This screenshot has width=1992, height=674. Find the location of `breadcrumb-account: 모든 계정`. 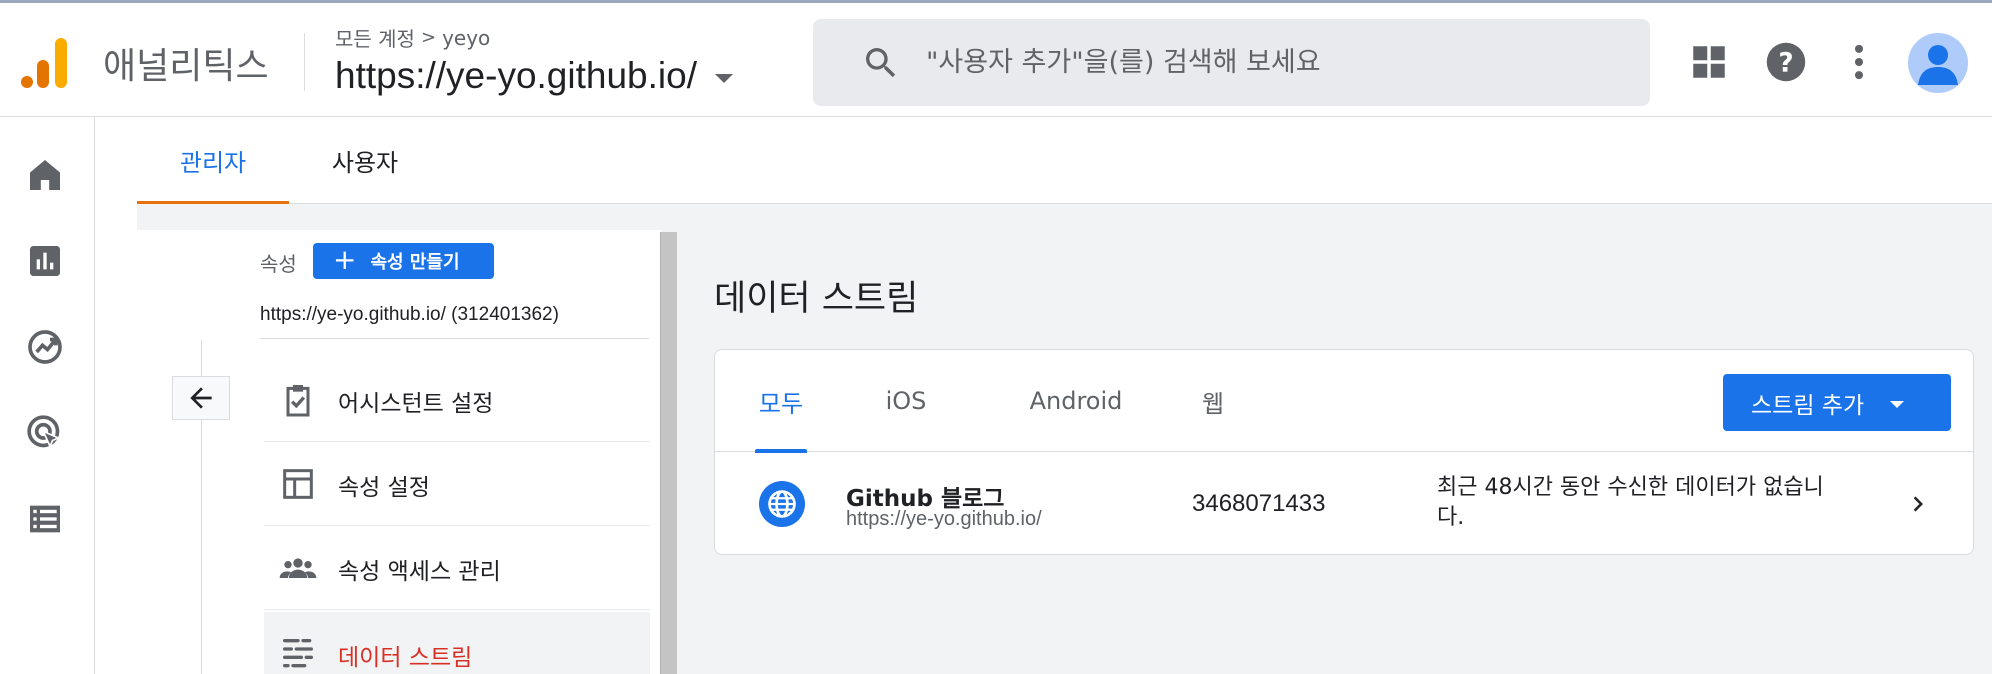

breadcrumb-account: 모든 계정 is located at coordinates (375, 37).